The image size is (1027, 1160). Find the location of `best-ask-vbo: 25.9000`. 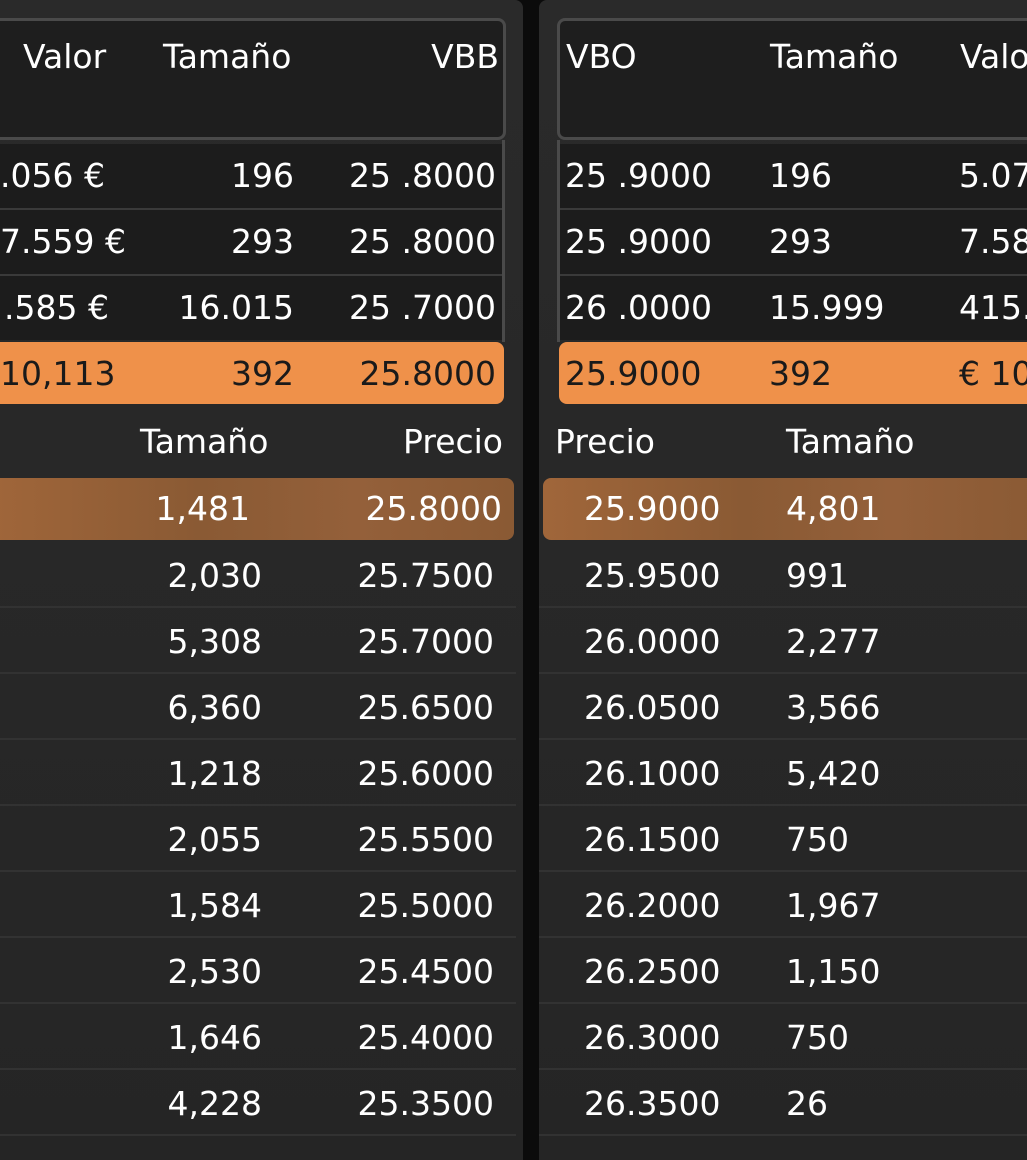

best-ask-vbo: 25.9000 is located at coordinates (633, 373).